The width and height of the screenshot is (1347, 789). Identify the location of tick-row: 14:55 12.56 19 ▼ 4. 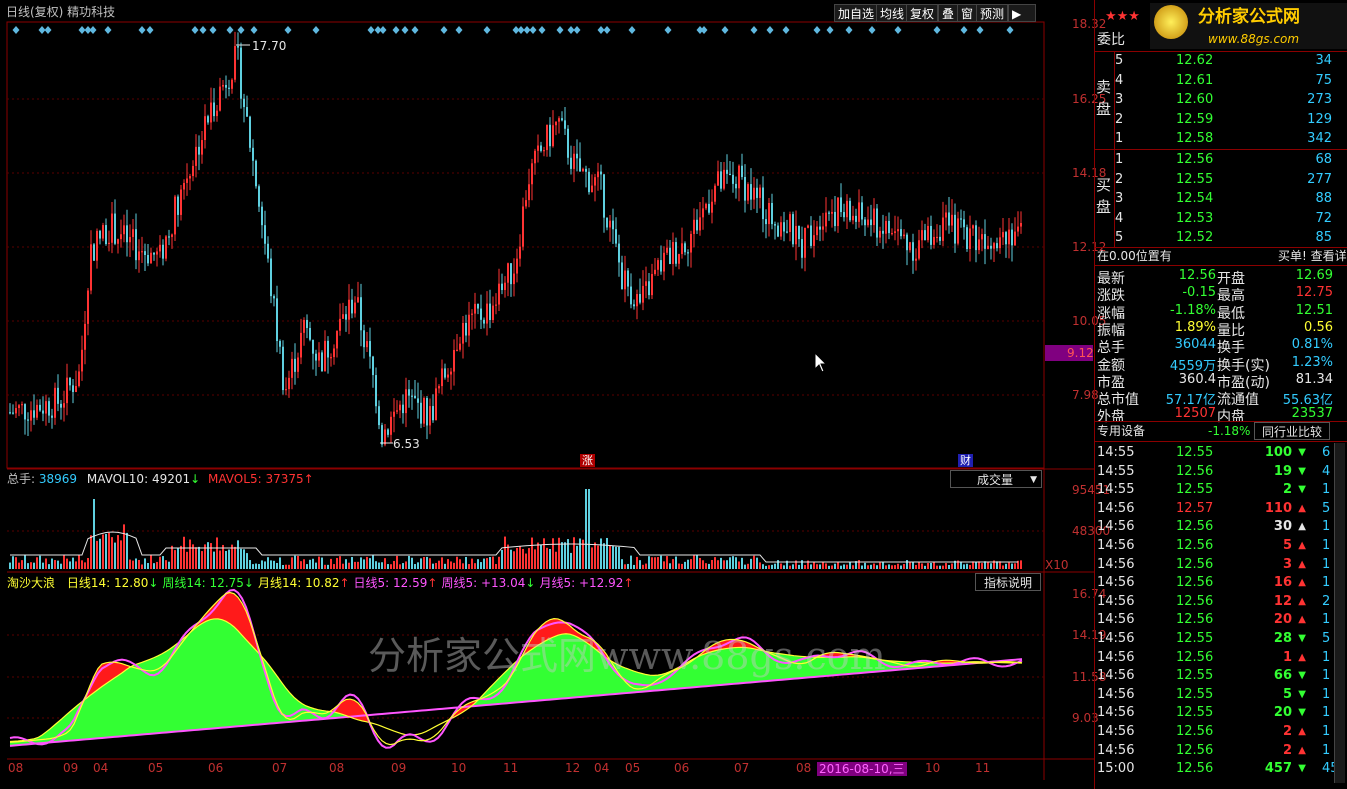
(1214, 471).